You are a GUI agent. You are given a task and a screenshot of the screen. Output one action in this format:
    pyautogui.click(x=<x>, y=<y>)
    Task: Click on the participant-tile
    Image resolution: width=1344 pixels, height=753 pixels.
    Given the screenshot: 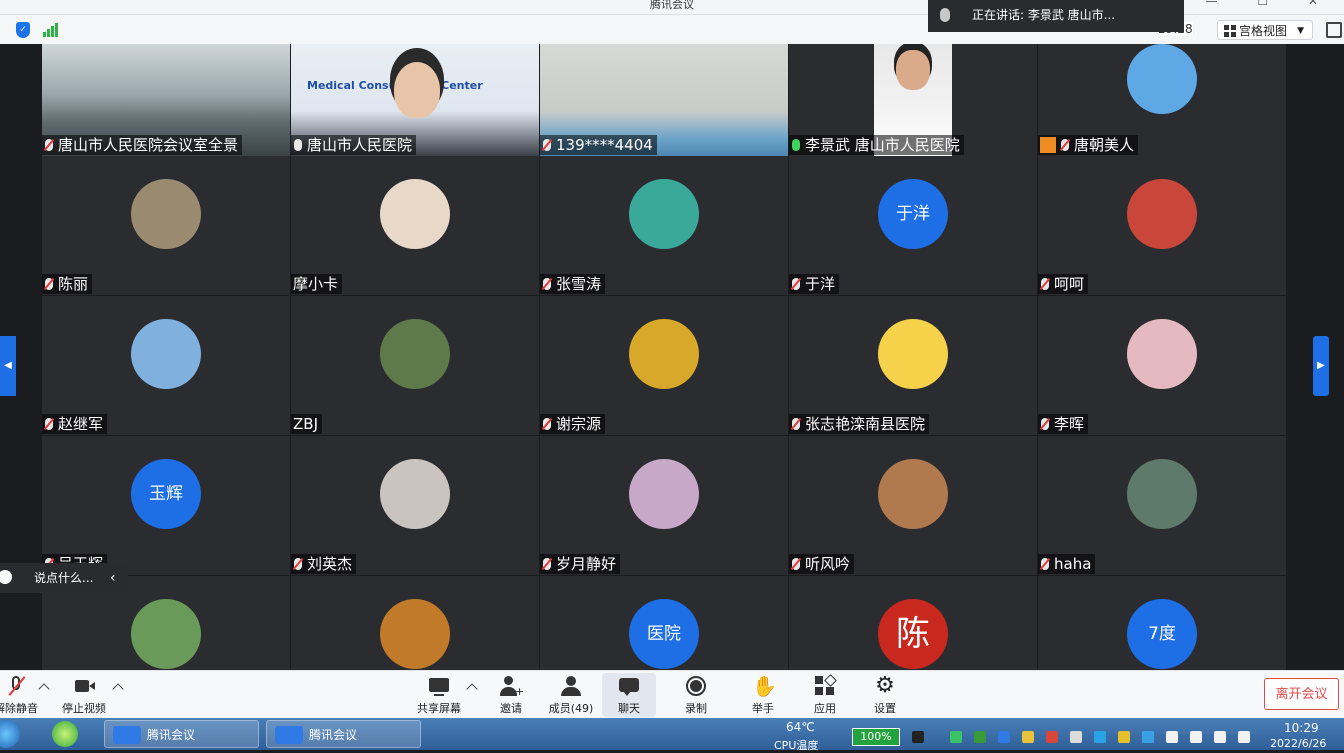 What is the action you would take?
    pyautogui.click(x=415, y=623)
    